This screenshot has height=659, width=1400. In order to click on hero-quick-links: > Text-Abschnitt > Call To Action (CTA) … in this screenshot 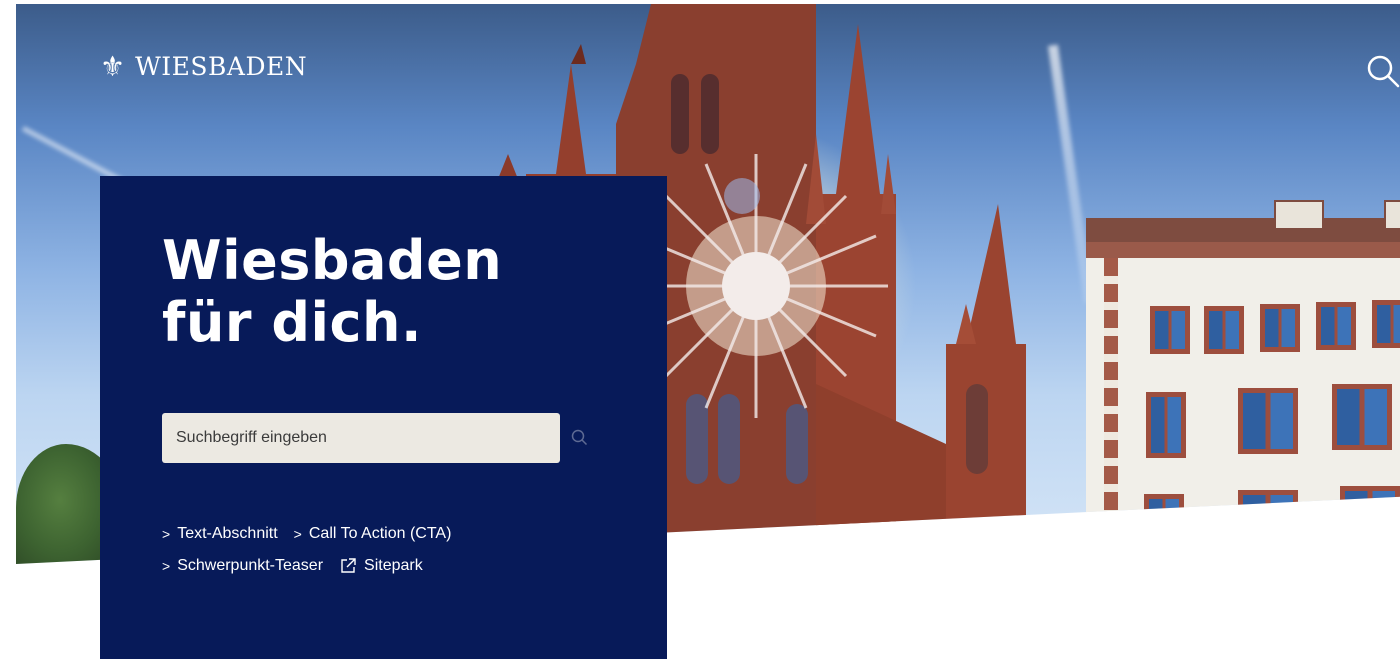, I will do `click(397, 550)`.